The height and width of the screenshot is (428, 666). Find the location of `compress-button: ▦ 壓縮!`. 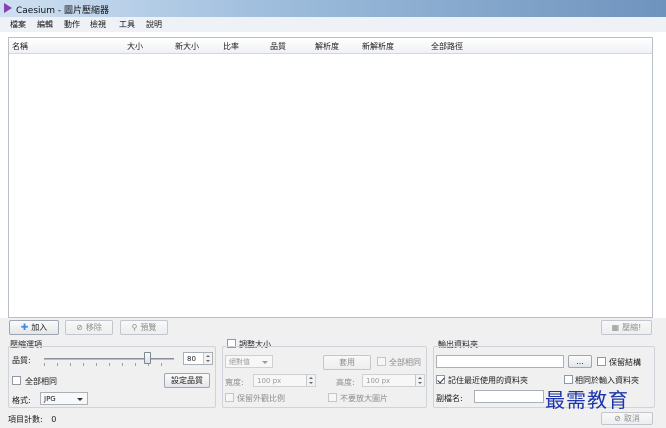

compress-button: ▦ 壓縮! is located at coordinates (626, 327).